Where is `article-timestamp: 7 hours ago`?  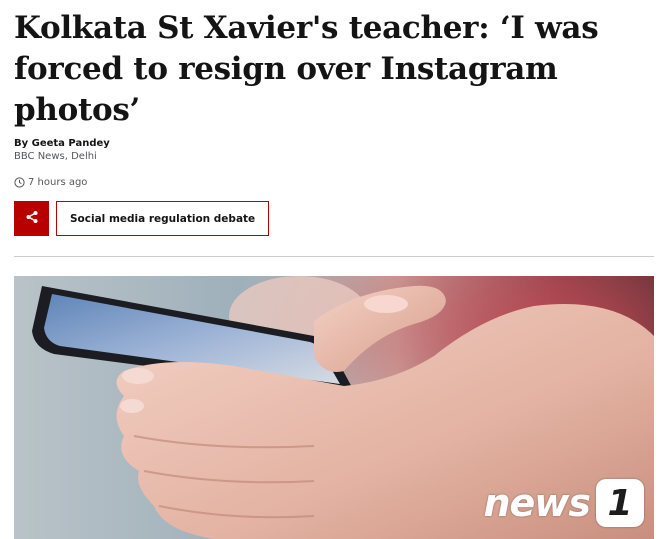 article-timestamp: 7 hours ago is located at coordinates (50, 182).